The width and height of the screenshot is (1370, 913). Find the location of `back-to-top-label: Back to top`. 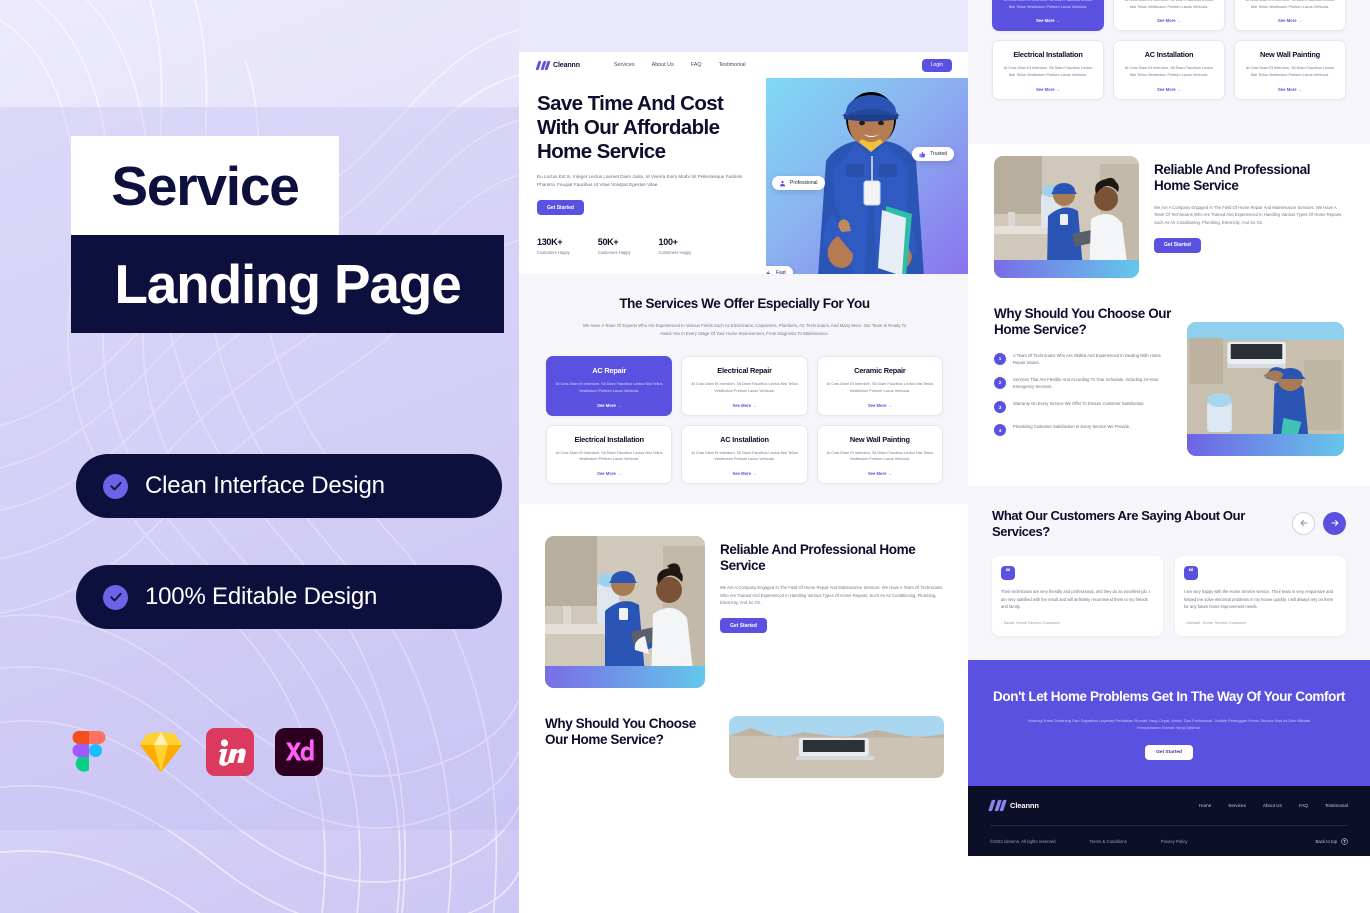

back-to-top-label: Back to top is located at coordinates (1326, 841).